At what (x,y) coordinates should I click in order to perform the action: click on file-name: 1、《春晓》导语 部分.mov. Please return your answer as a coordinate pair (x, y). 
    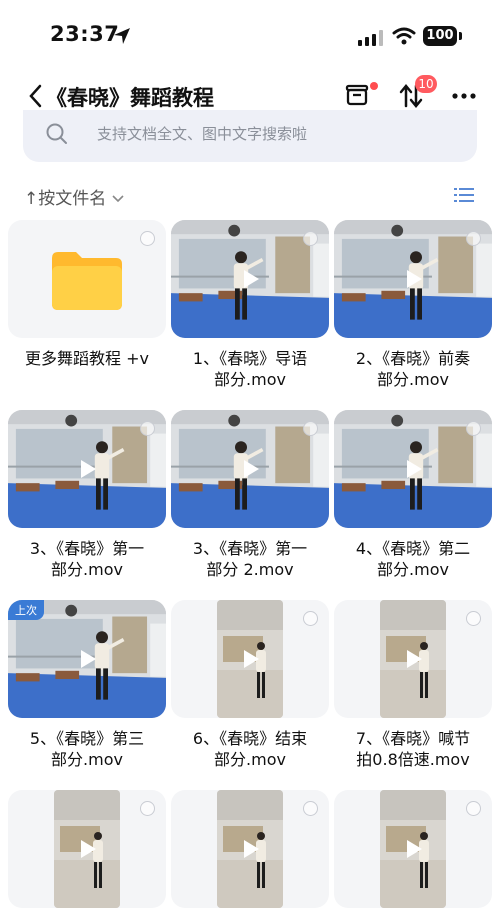
    Looking at the image, I should click on (250, 369).